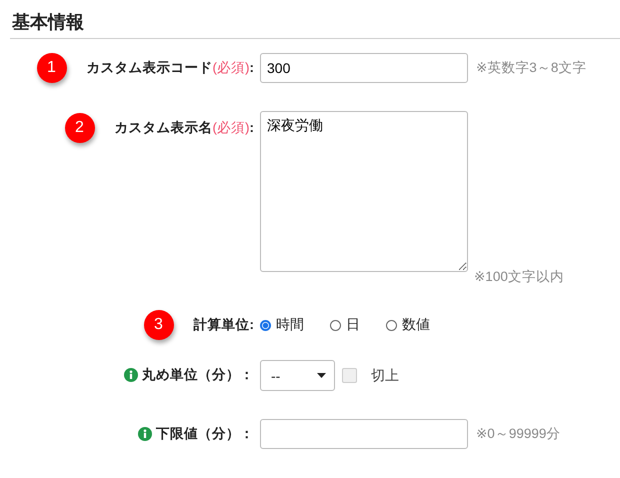 Image resolution: width=620 pixels, height=478 pixels. What do you see at coordinates (159, 325) in the screenshot?
I see `number-badge: 3` at bounding box center [159, 325].